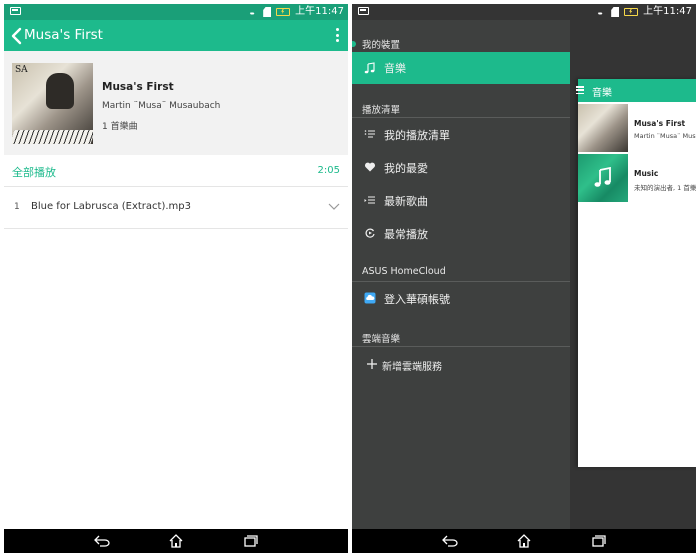 The width and height of the screenshot is (700, 559). I want to click on music-list-title: 音樂, so click(602, 93).